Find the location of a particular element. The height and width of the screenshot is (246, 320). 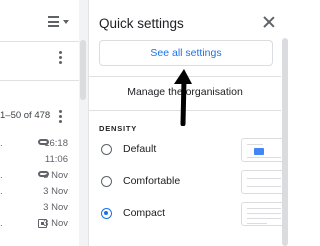

toolbar-divider is located at coordinates (40, 41).